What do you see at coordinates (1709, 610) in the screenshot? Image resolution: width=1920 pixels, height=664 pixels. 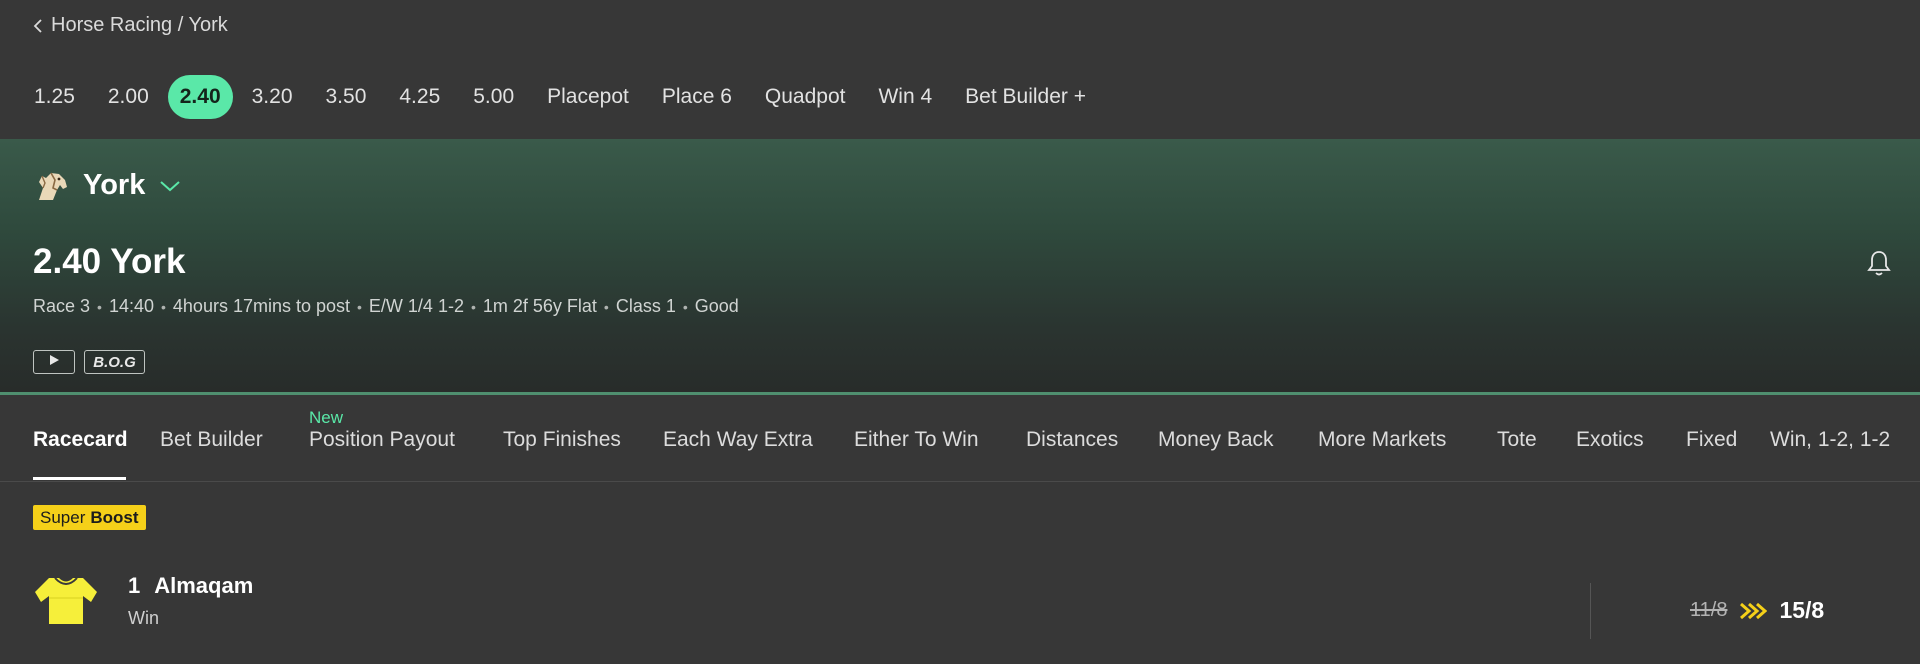 I see `original-odds: 11/8` at bounding box center [1709, 610].